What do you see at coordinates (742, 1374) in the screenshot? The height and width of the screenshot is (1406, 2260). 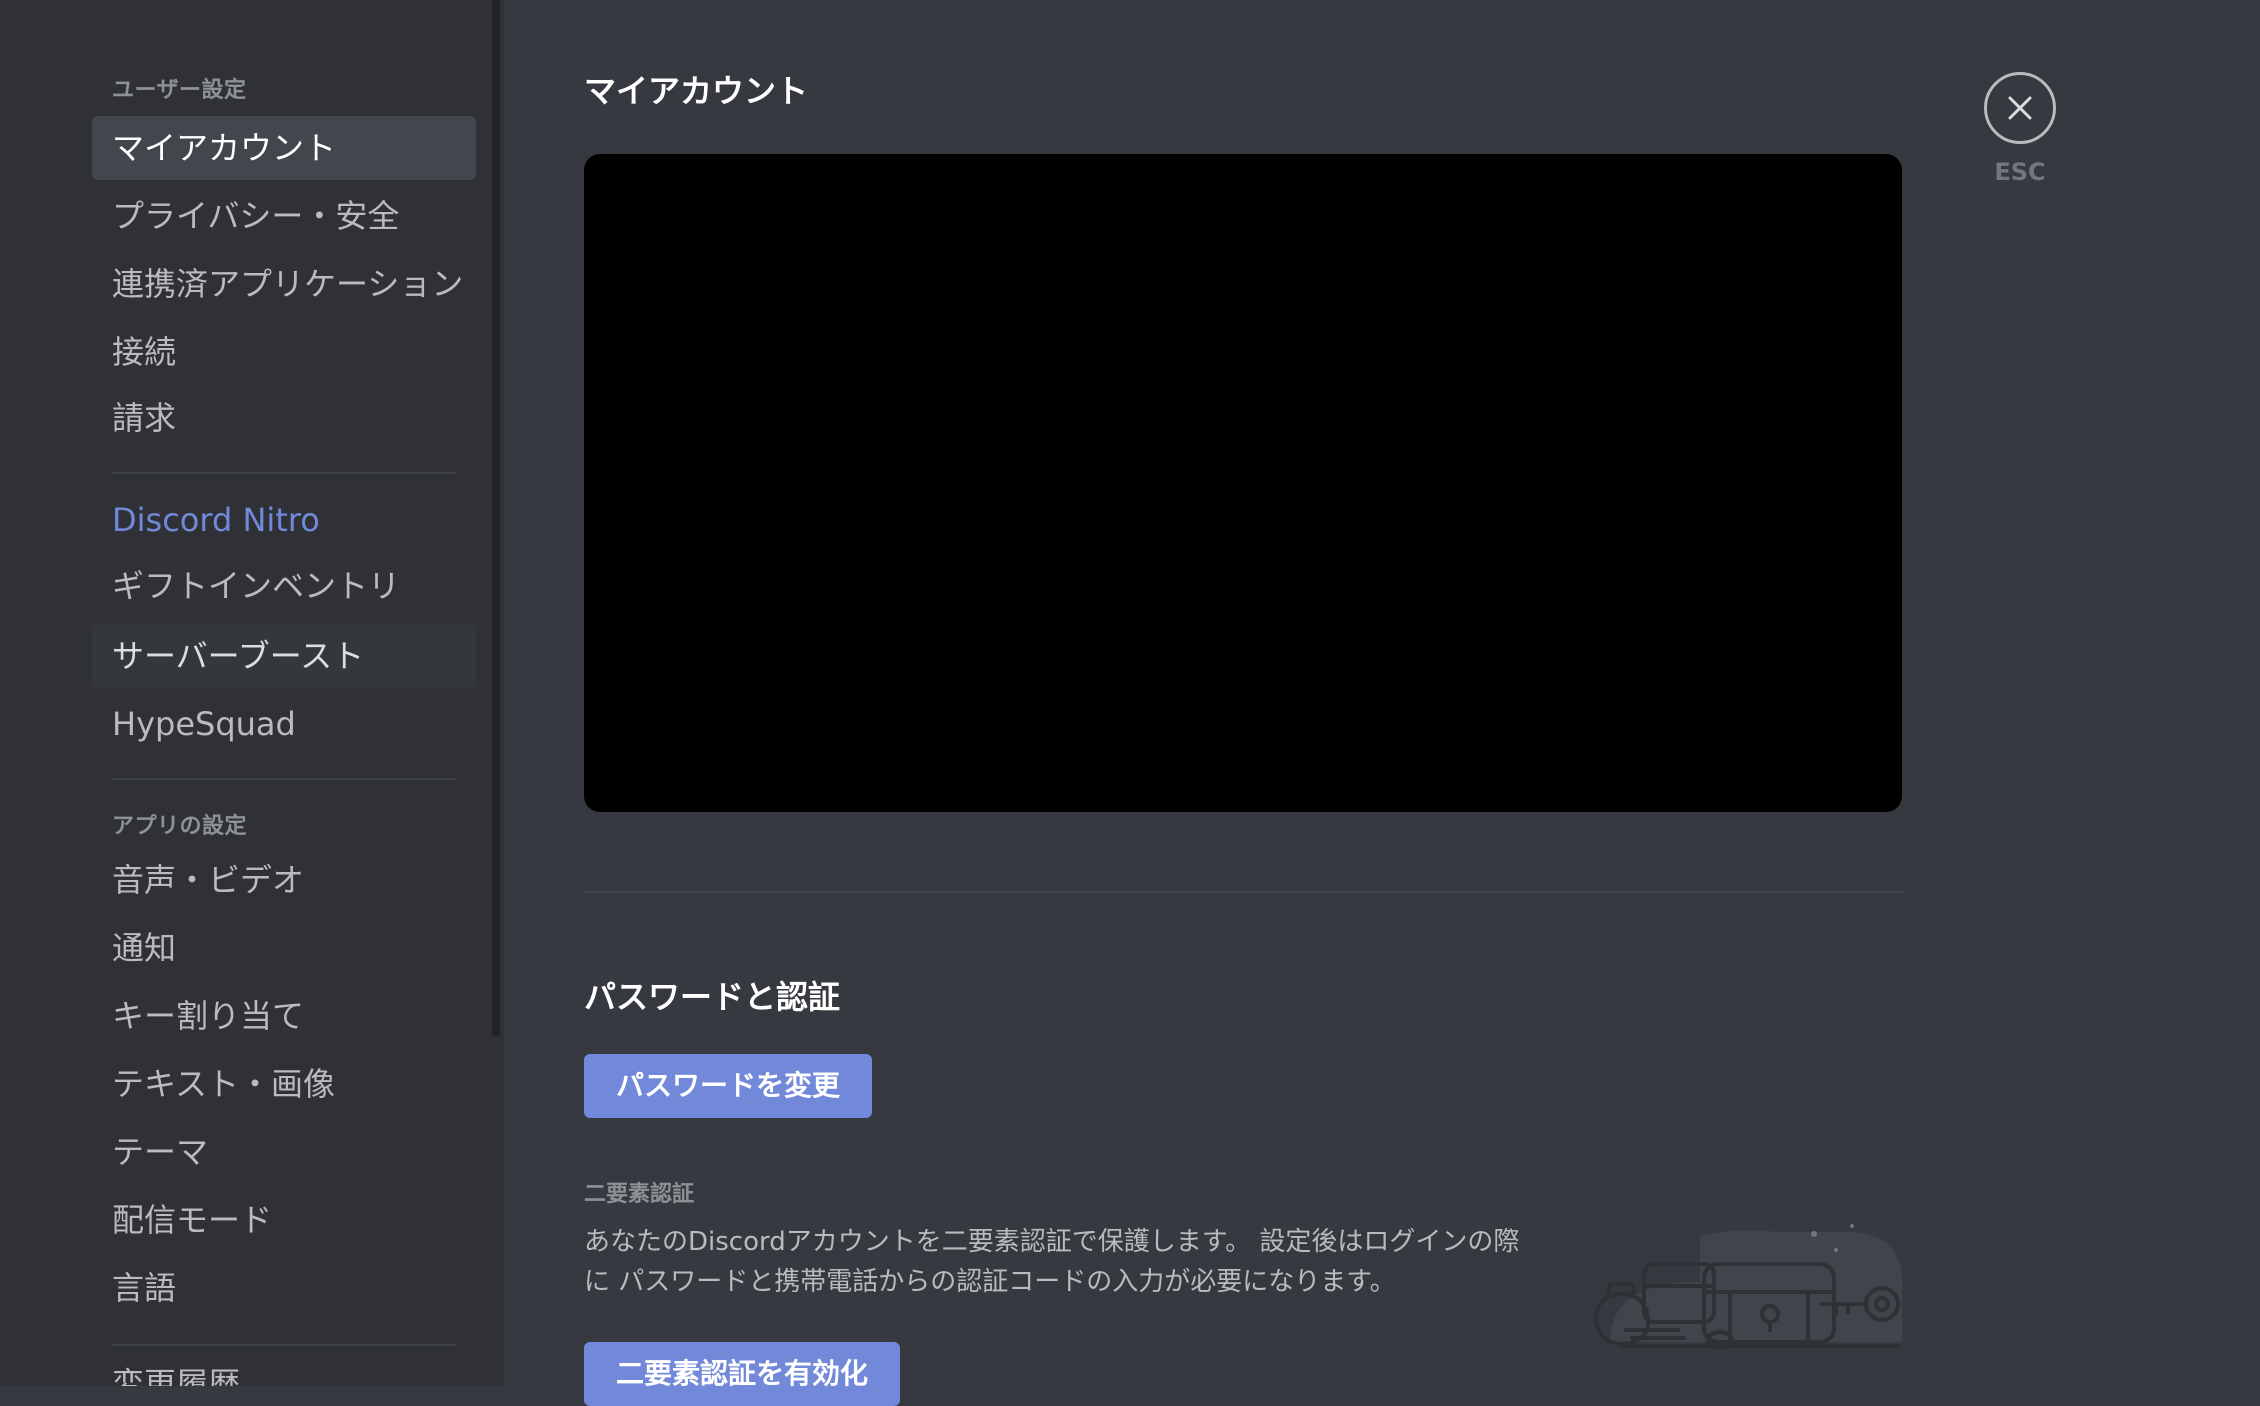 I see `enable-mfa-button: 二要素認証を有効化` at bounding box center [742, 1374].